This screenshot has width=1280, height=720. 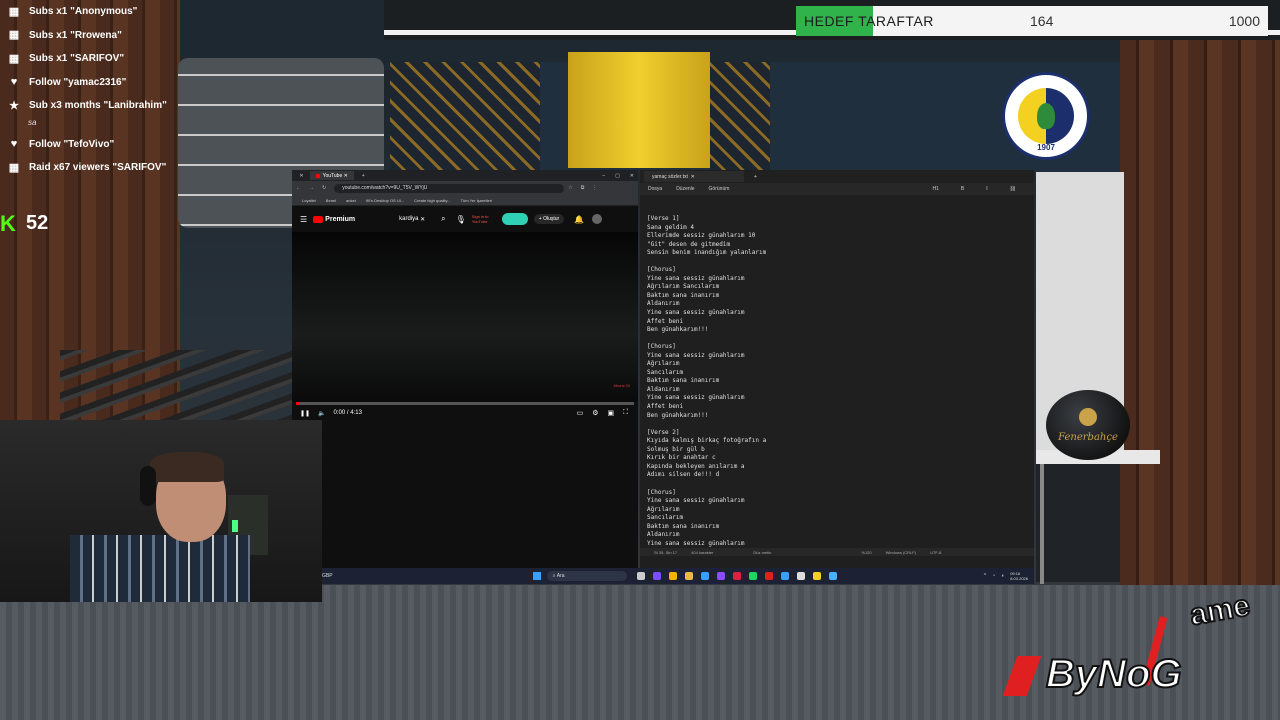 What do you see at coordinates (72, 144) in the screenshot?
I see `event-text: Follow "TefoVivo"` at bounding box center [72, 144].